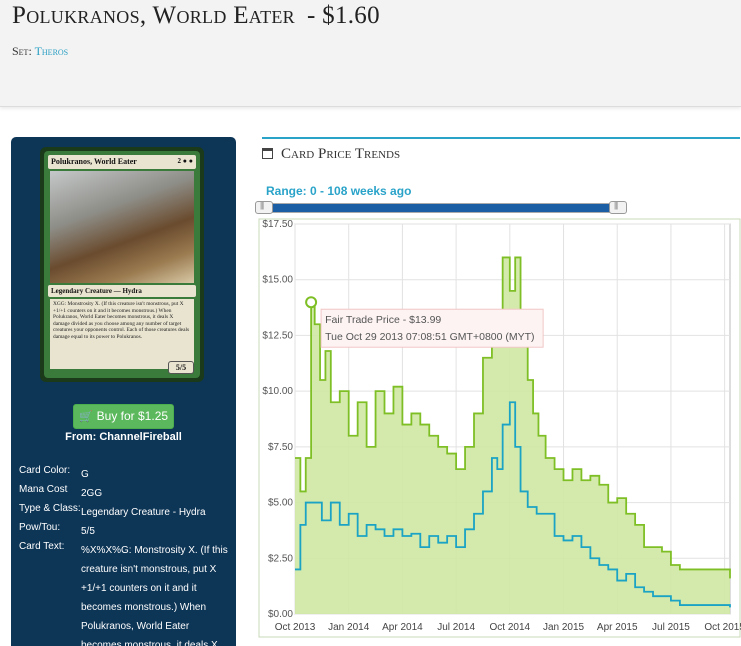  Describe the element at coordinates (343, 15) in the screenshot. I see `card-price: - $1.60` at that location.